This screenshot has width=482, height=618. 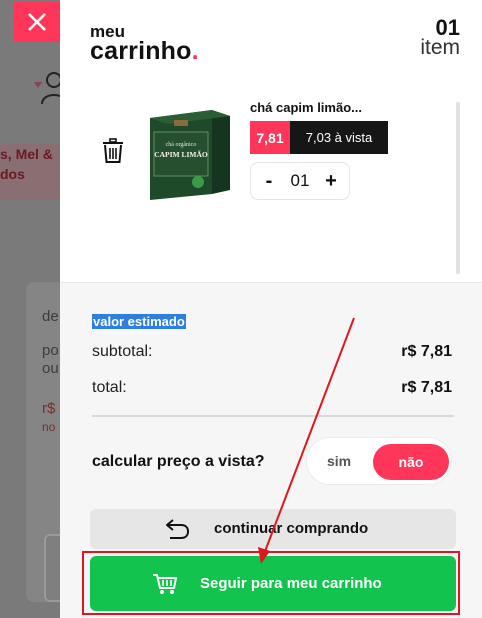 I want to click on undo-arrow-icon, so click(x=177, y=531).